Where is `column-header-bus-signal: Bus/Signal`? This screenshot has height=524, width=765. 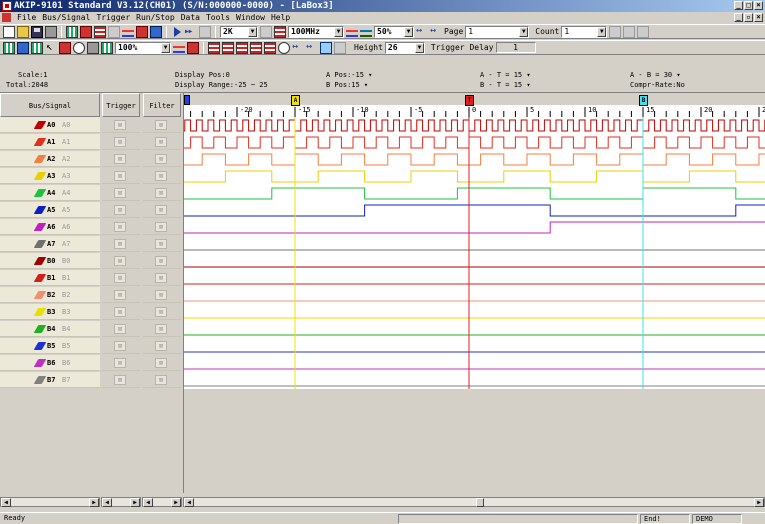
column-header-bus-signal: Bus/Signal is located at coordinates (50, 105).